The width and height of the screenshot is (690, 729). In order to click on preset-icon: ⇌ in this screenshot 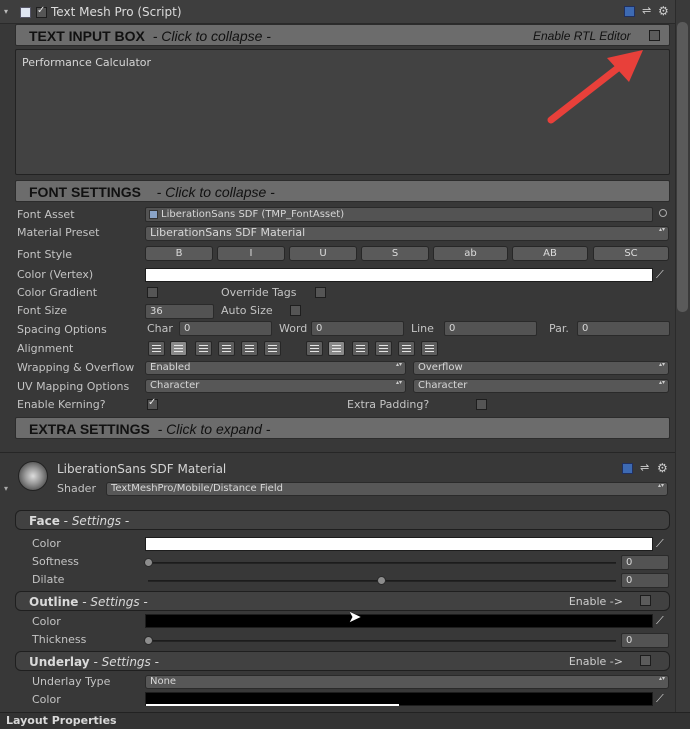, I will do `click(648, 11)`.